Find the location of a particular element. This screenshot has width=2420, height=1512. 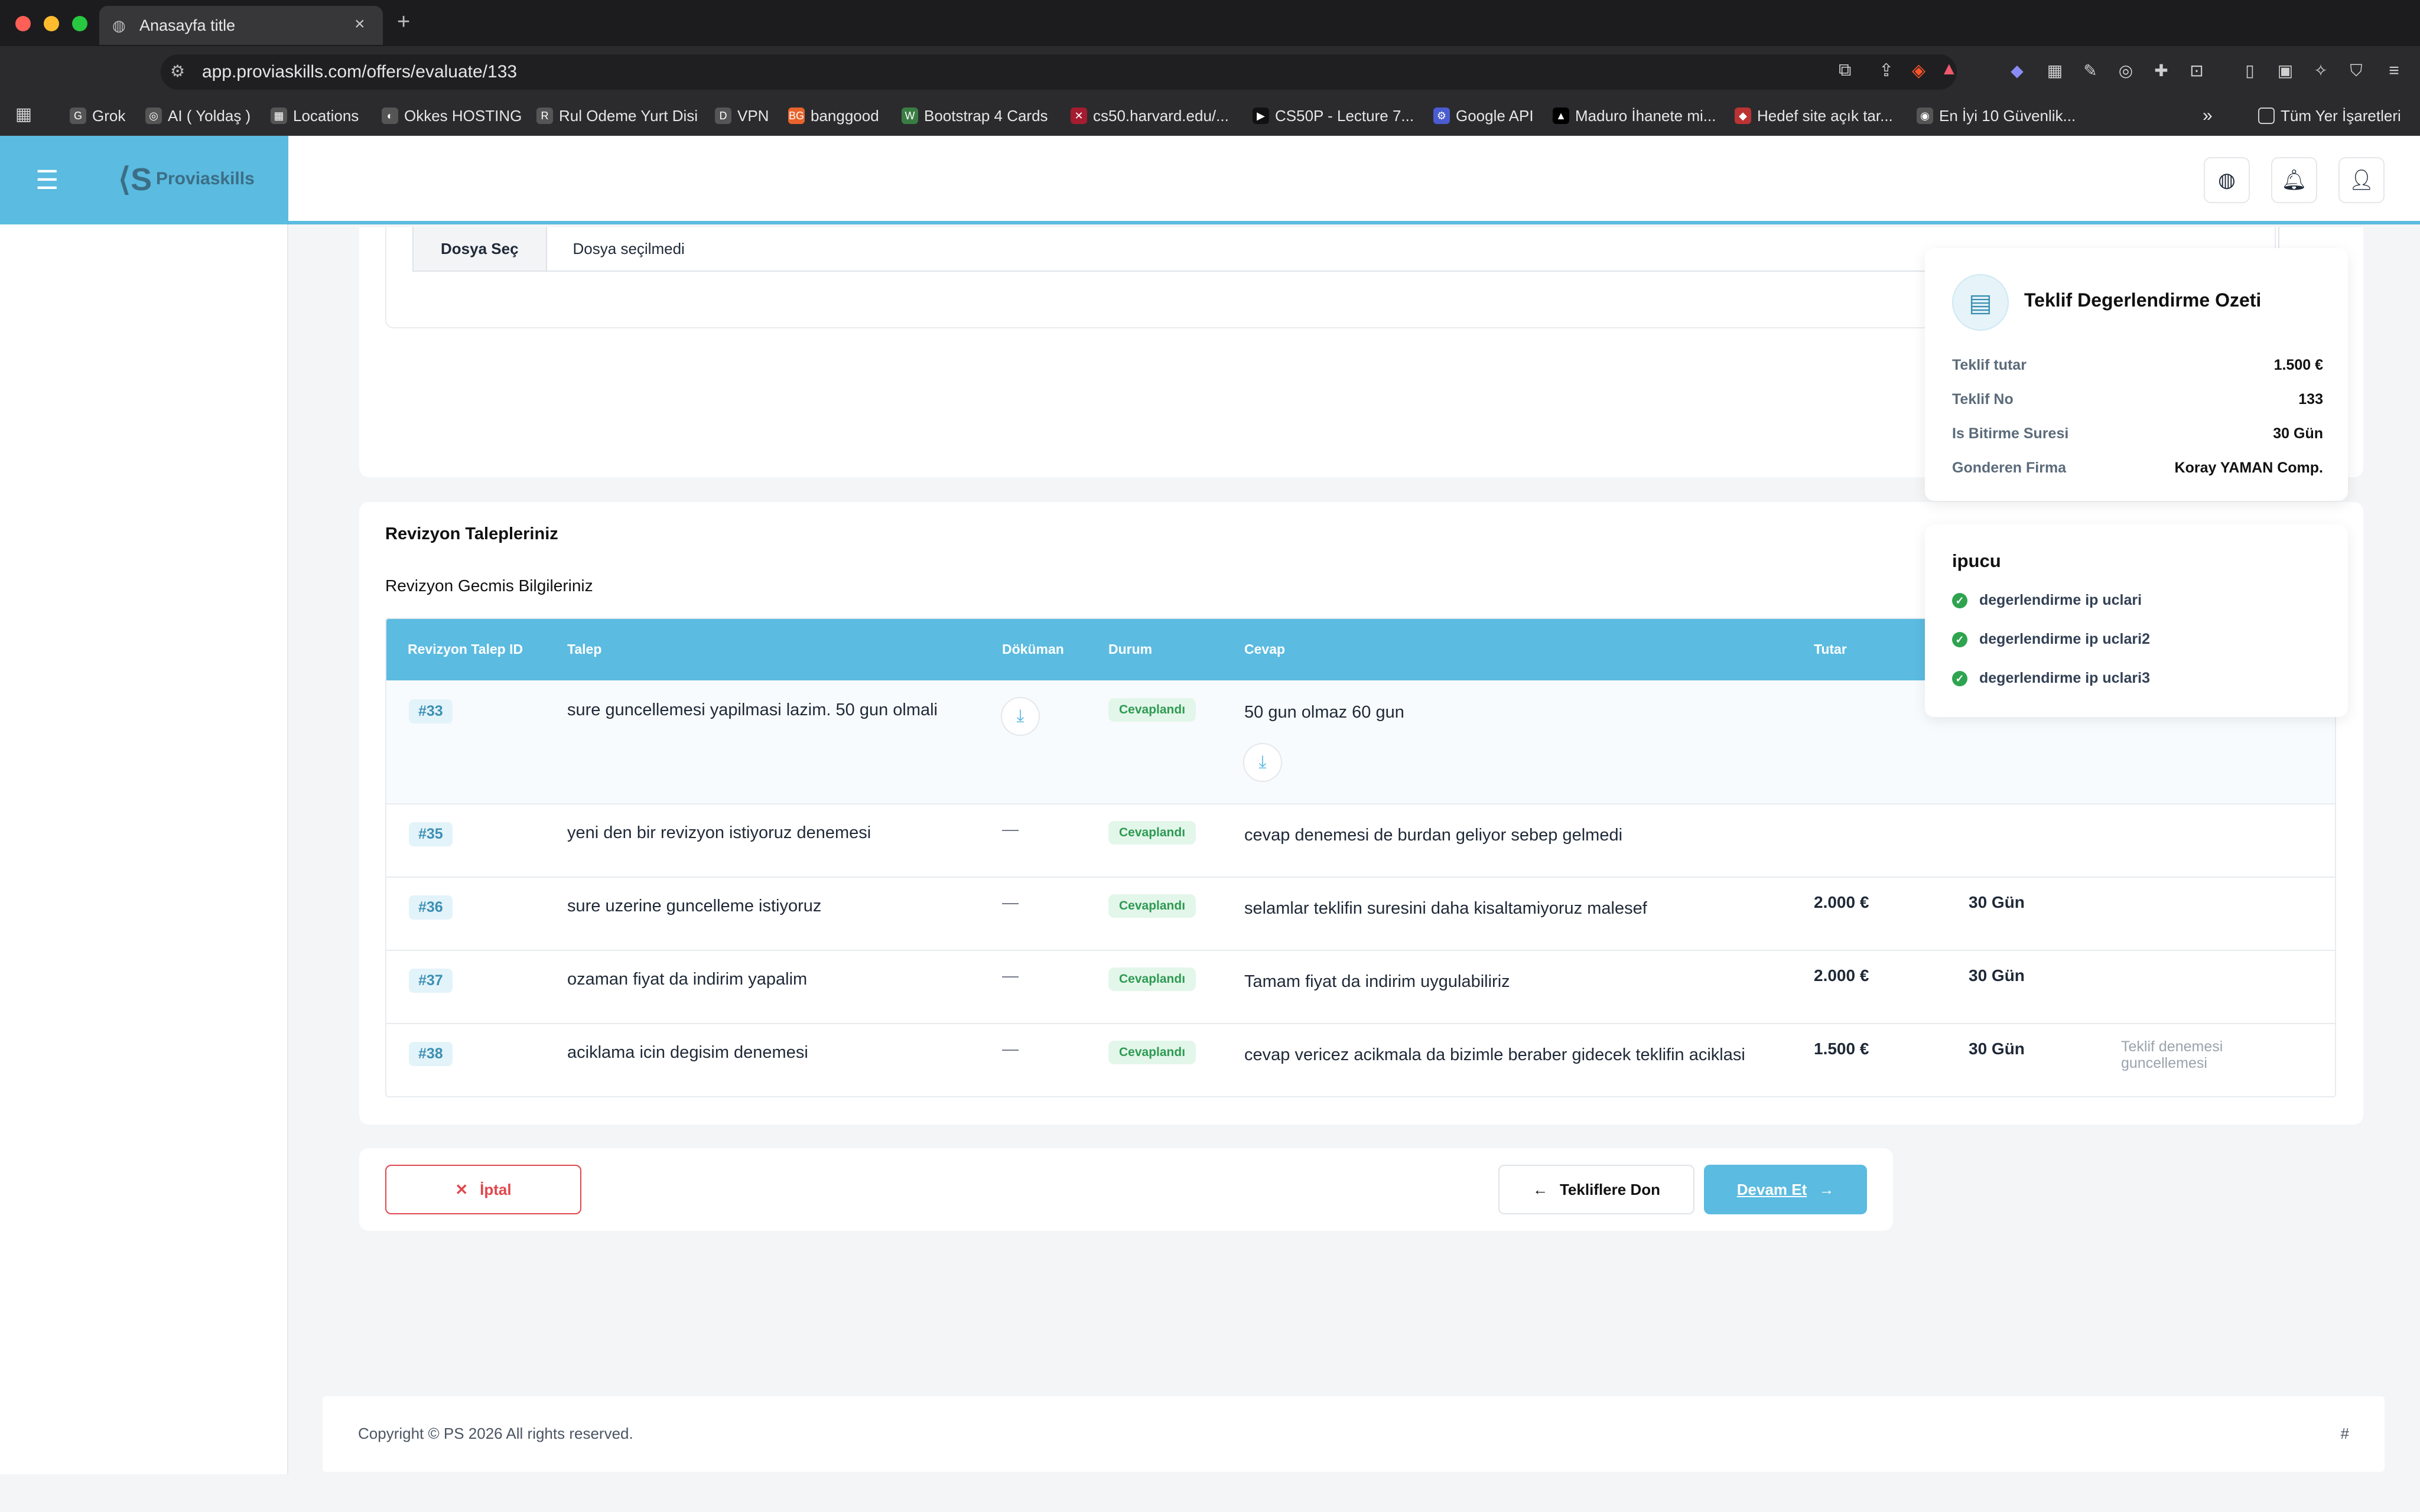

logo-mark: ⟨S is located at coordinates (135, 179).